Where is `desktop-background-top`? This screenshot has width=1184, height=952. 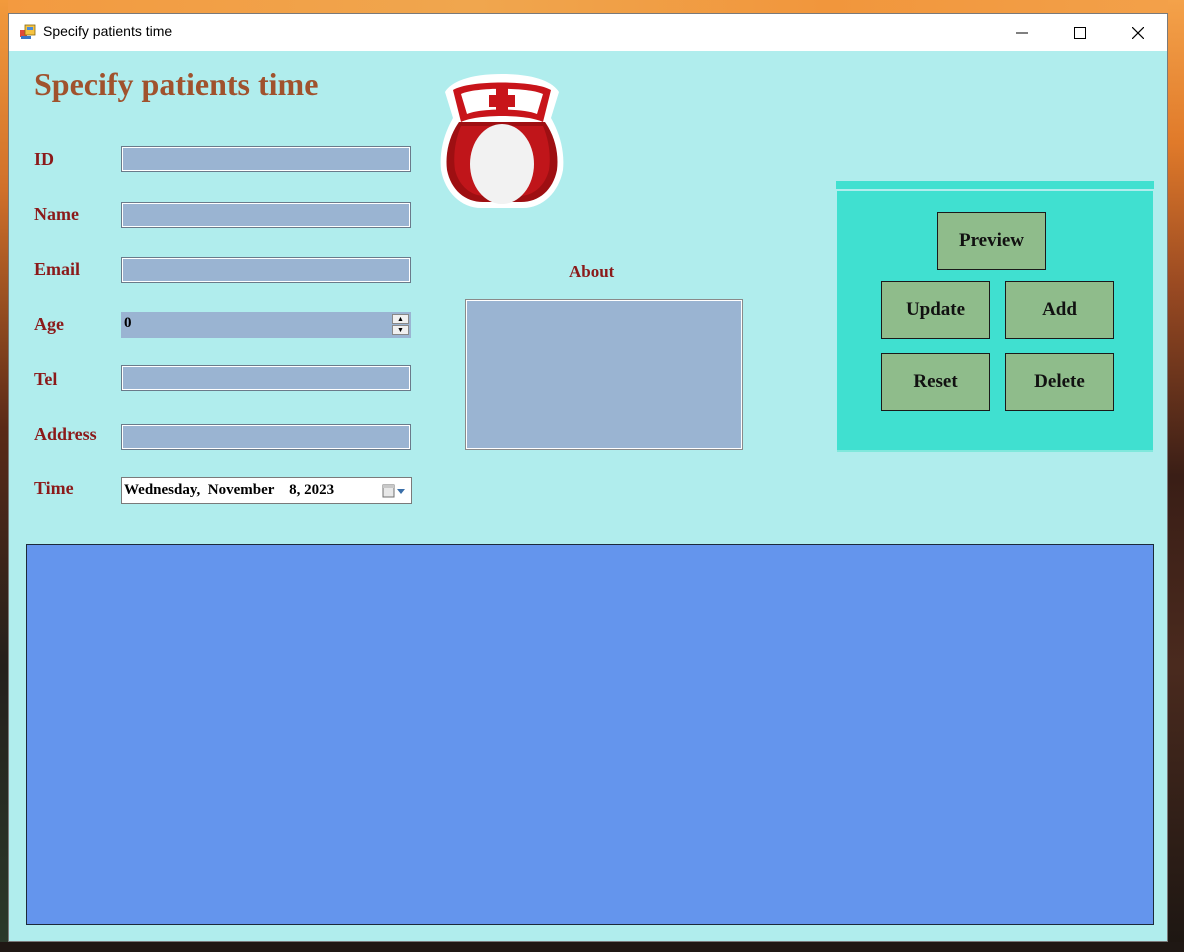 desktop-background-top is located at coordinates (592, 6).